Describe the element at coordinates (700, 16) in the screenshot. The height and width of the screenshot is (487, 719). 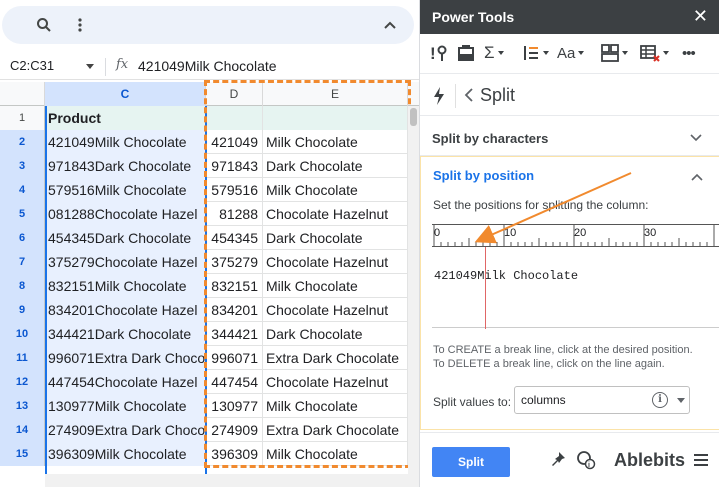
I see `close-icon: ✕` at that location.